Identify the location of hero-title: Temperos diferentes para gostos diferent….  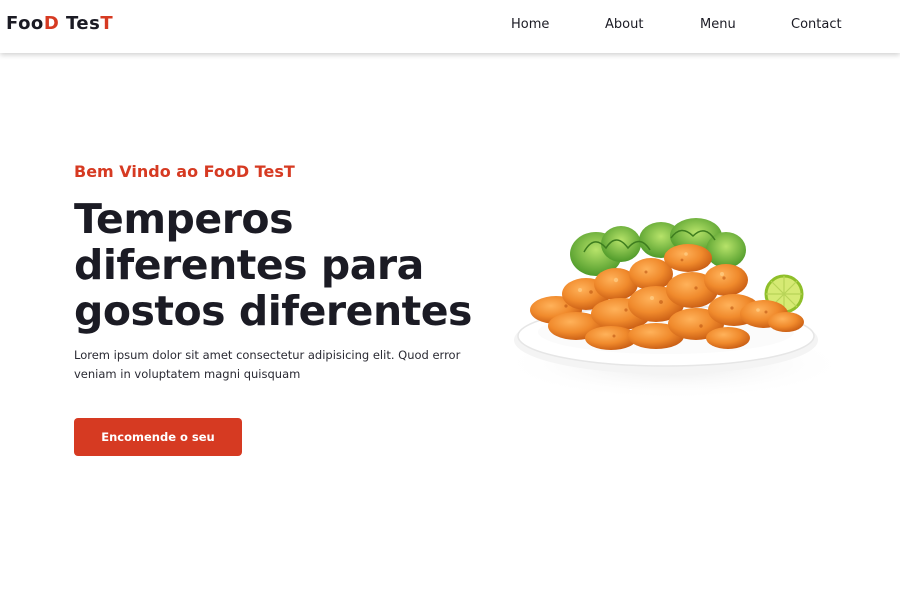
(289, 265).